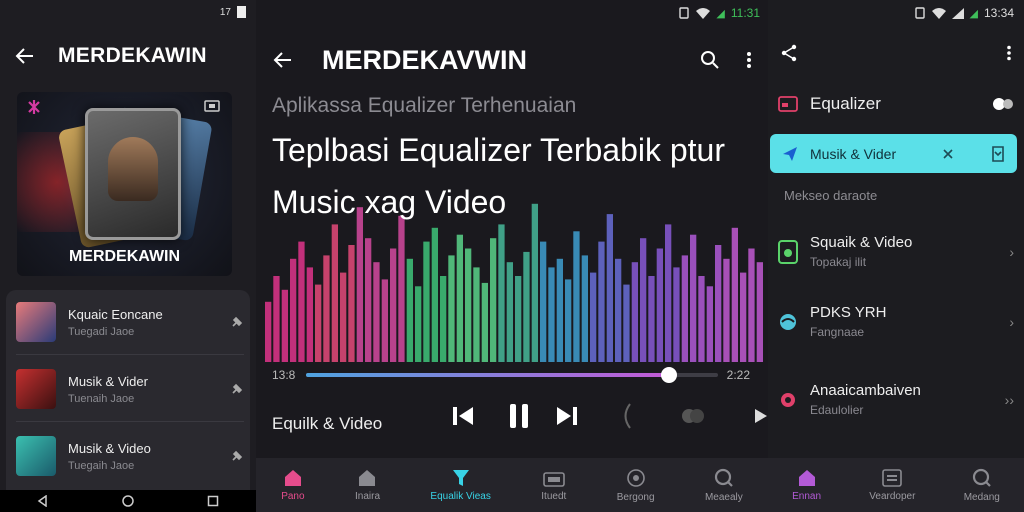  Describe the element at coordinates (212, 106) in the screenshot. I see `cast-icon` at that location.